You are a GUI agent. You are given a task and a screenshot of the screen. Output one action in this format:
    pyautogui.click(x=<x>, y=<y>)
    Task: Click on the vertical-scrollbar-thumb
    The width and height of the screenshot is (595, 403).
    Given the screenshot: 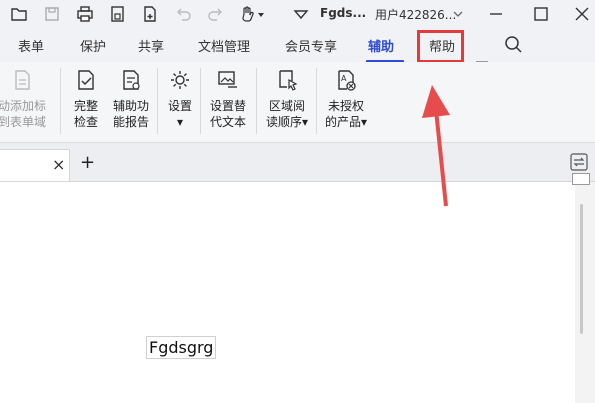 What is the action you would take?
    pyautogui.click(x=581, y=269)
    